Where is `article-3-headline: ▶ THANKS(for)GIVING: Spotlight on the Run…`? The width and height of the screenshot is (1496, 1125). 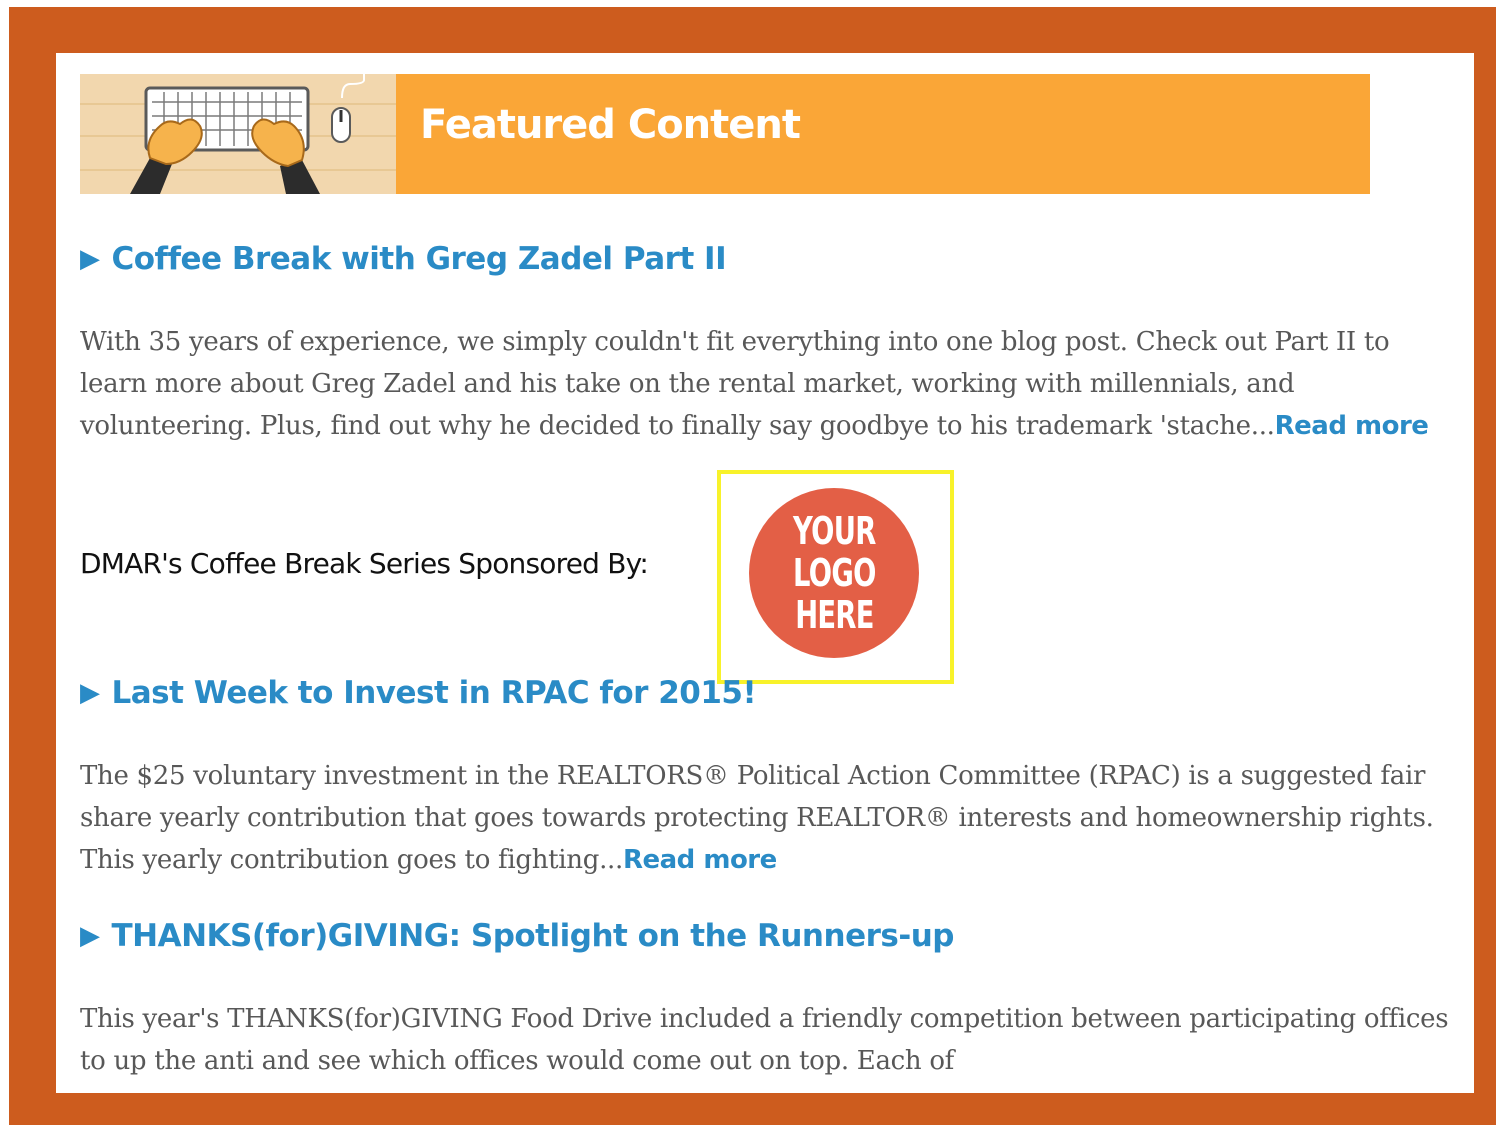 article-3-headline: ▶ THANKS(for)GIVING: Spotlight on the Run… is located at coordinates (517, 936).